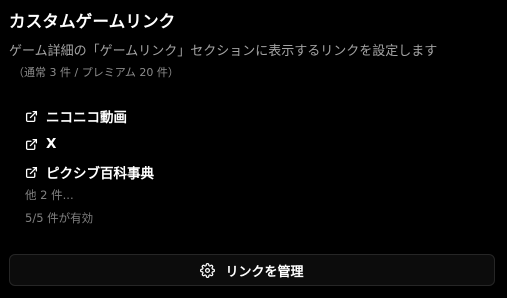 The height and width of the screenshot is (298, 507). I want to click on link-item-x: X, so click(89, 144).